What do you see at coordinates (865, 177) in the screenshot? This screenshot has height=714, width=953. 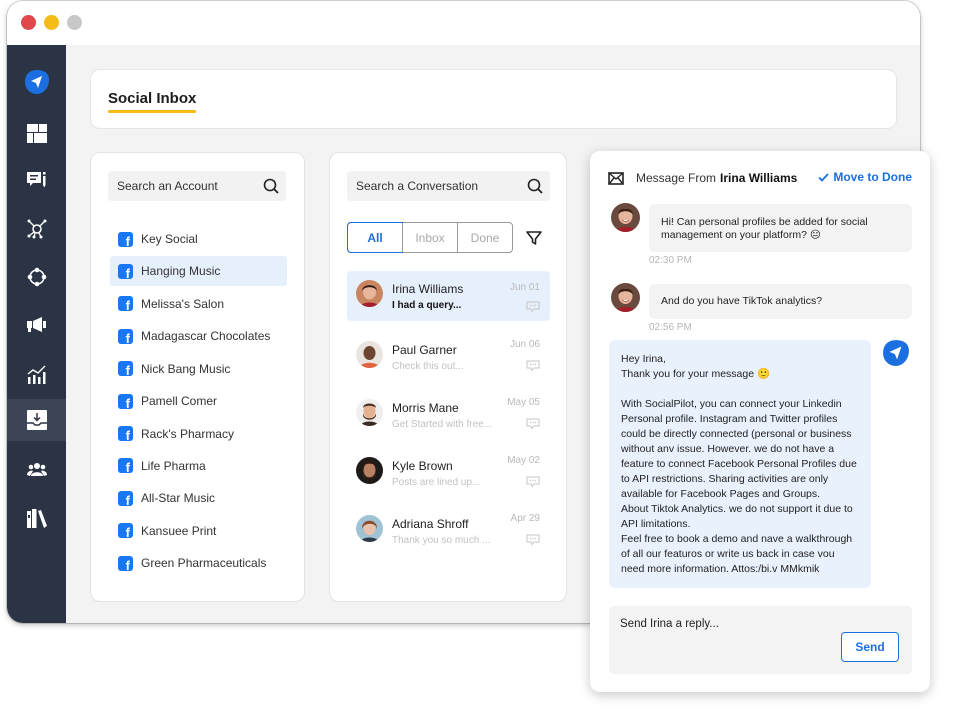 I see `move-to-done-button: Move to Done` at bounding box center [865, 177].